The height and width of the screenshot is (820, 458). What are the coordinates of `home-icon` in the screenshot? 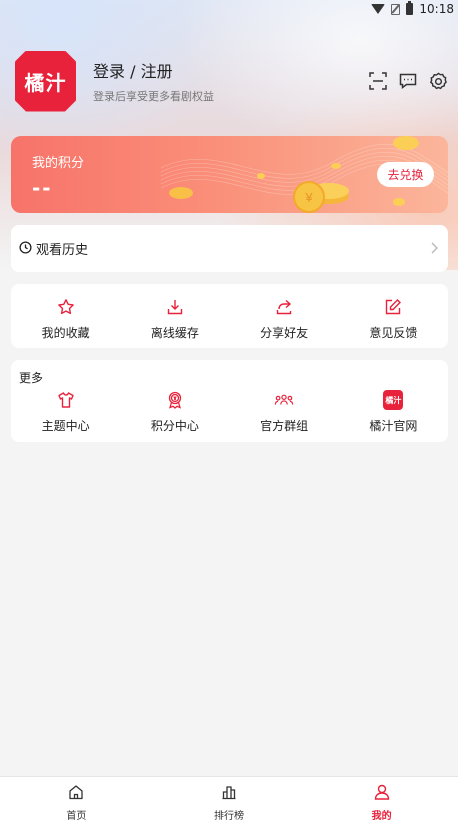 It's located at (76, 794).